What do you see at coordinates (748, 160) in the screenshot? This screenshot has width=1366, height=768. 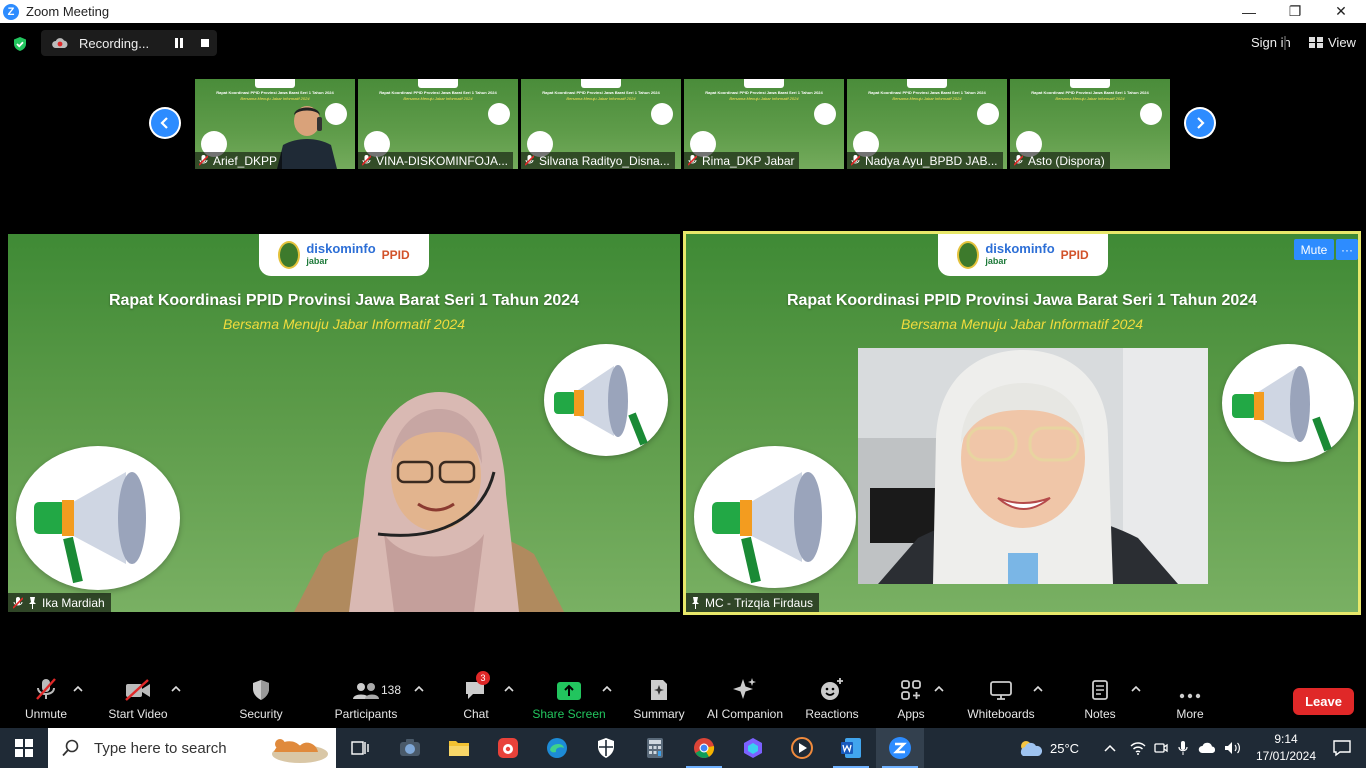 I see `participant-name: Rima_DKP Jabar` at bounding box center [748, 160].